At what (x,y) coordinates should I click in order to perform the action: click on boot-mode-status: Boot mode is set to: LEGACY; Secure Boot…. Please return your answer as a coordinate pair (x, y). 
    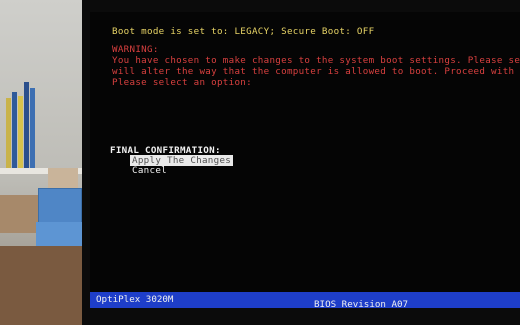
    Looking at the image, I should click on (243, 31).